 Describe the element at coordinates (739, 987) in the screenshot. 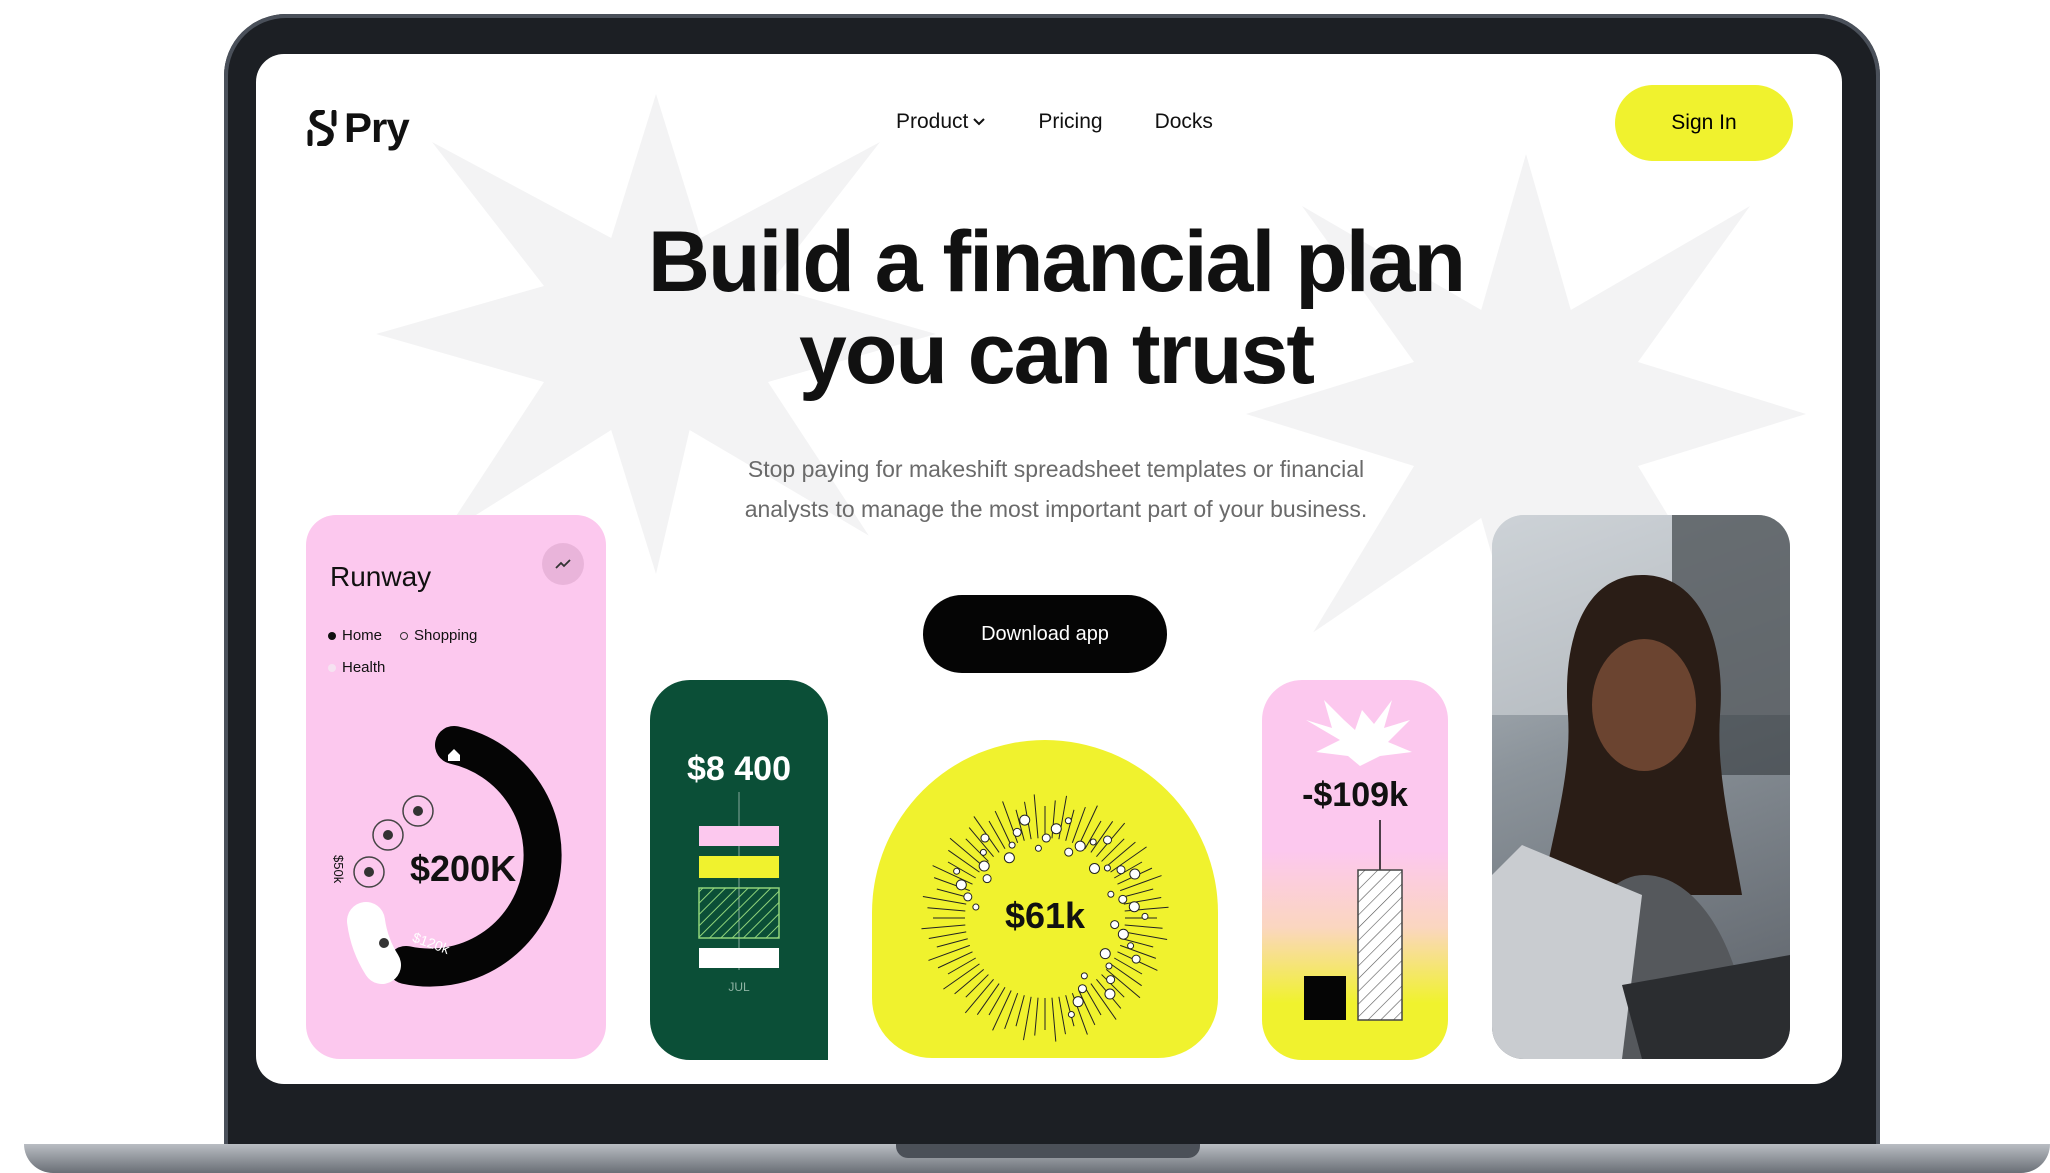

I see `expense-month: JUL` at that location.